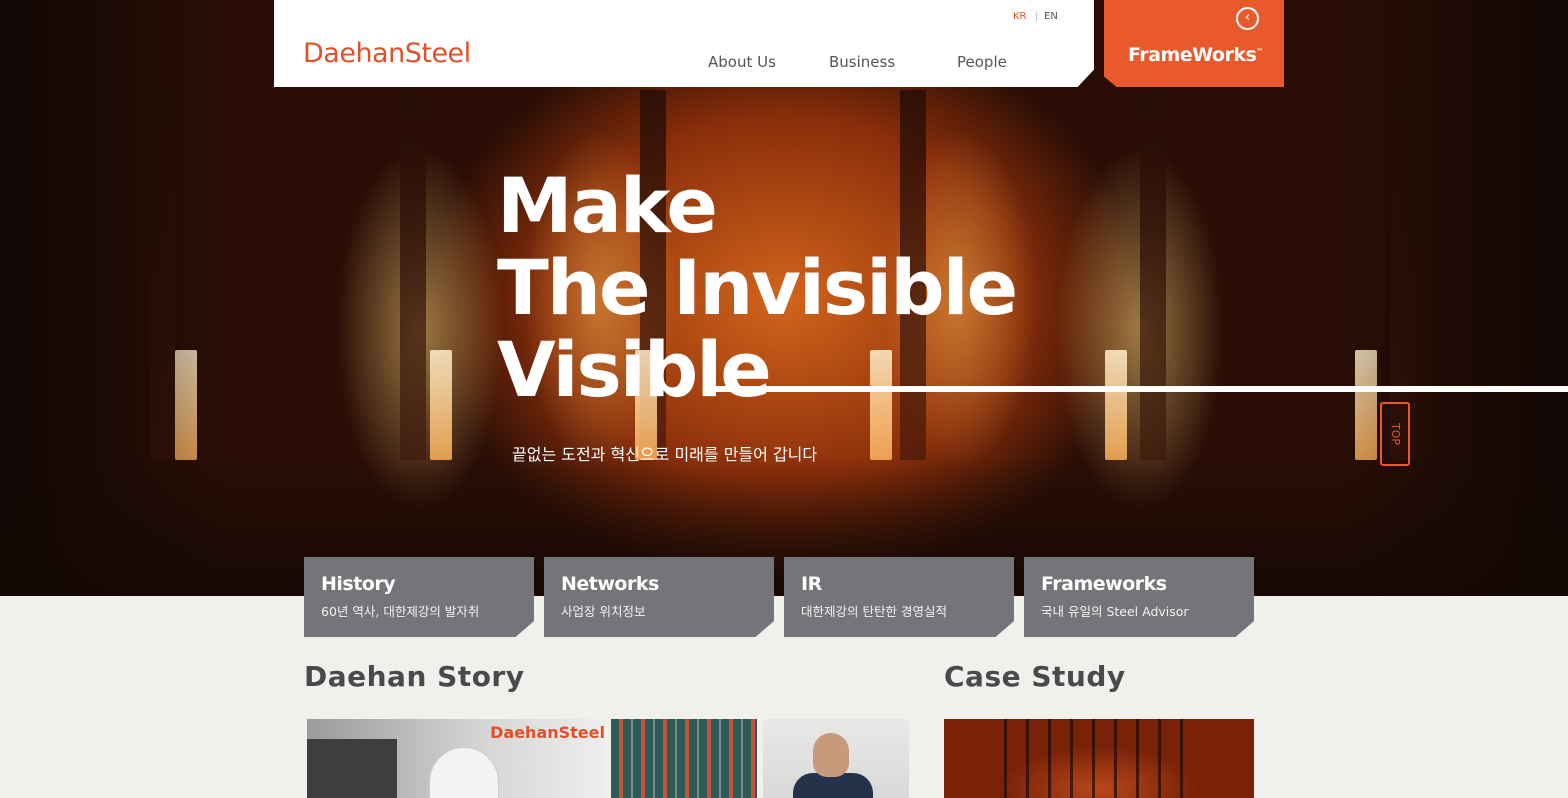 The width and height of the screenshot is (1568, 798). Describe the element at coordinates (659, 597) in the screenshot. I see `card-networks: Networks 사업장 위치정보` at that location.